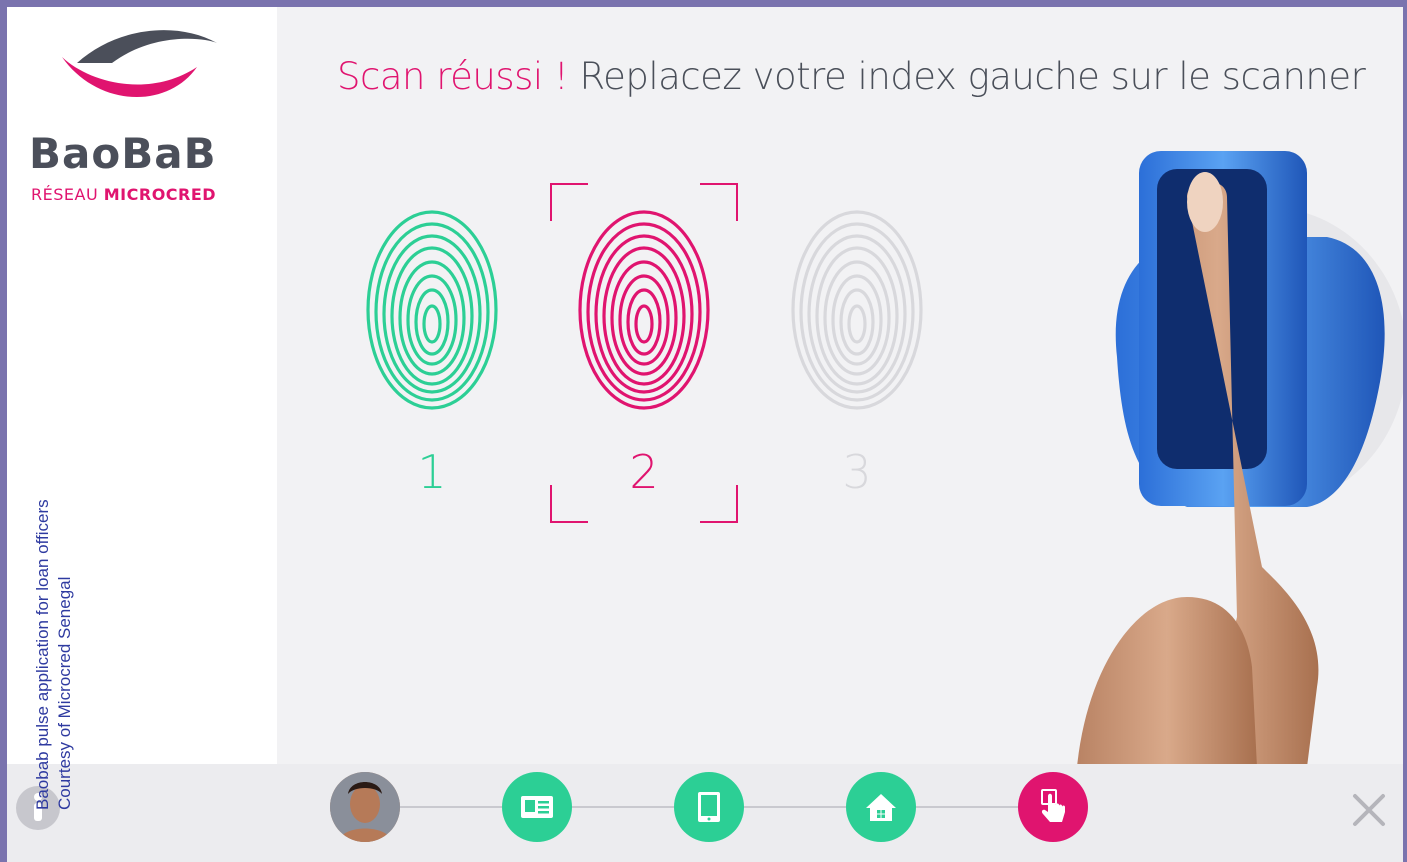 The height and width of the screenshot is (862, 1407). What do you see at coordinates (432, 472) in the screenshot?
I see `scan-number-1: 1` at bounding box center [432, 472].